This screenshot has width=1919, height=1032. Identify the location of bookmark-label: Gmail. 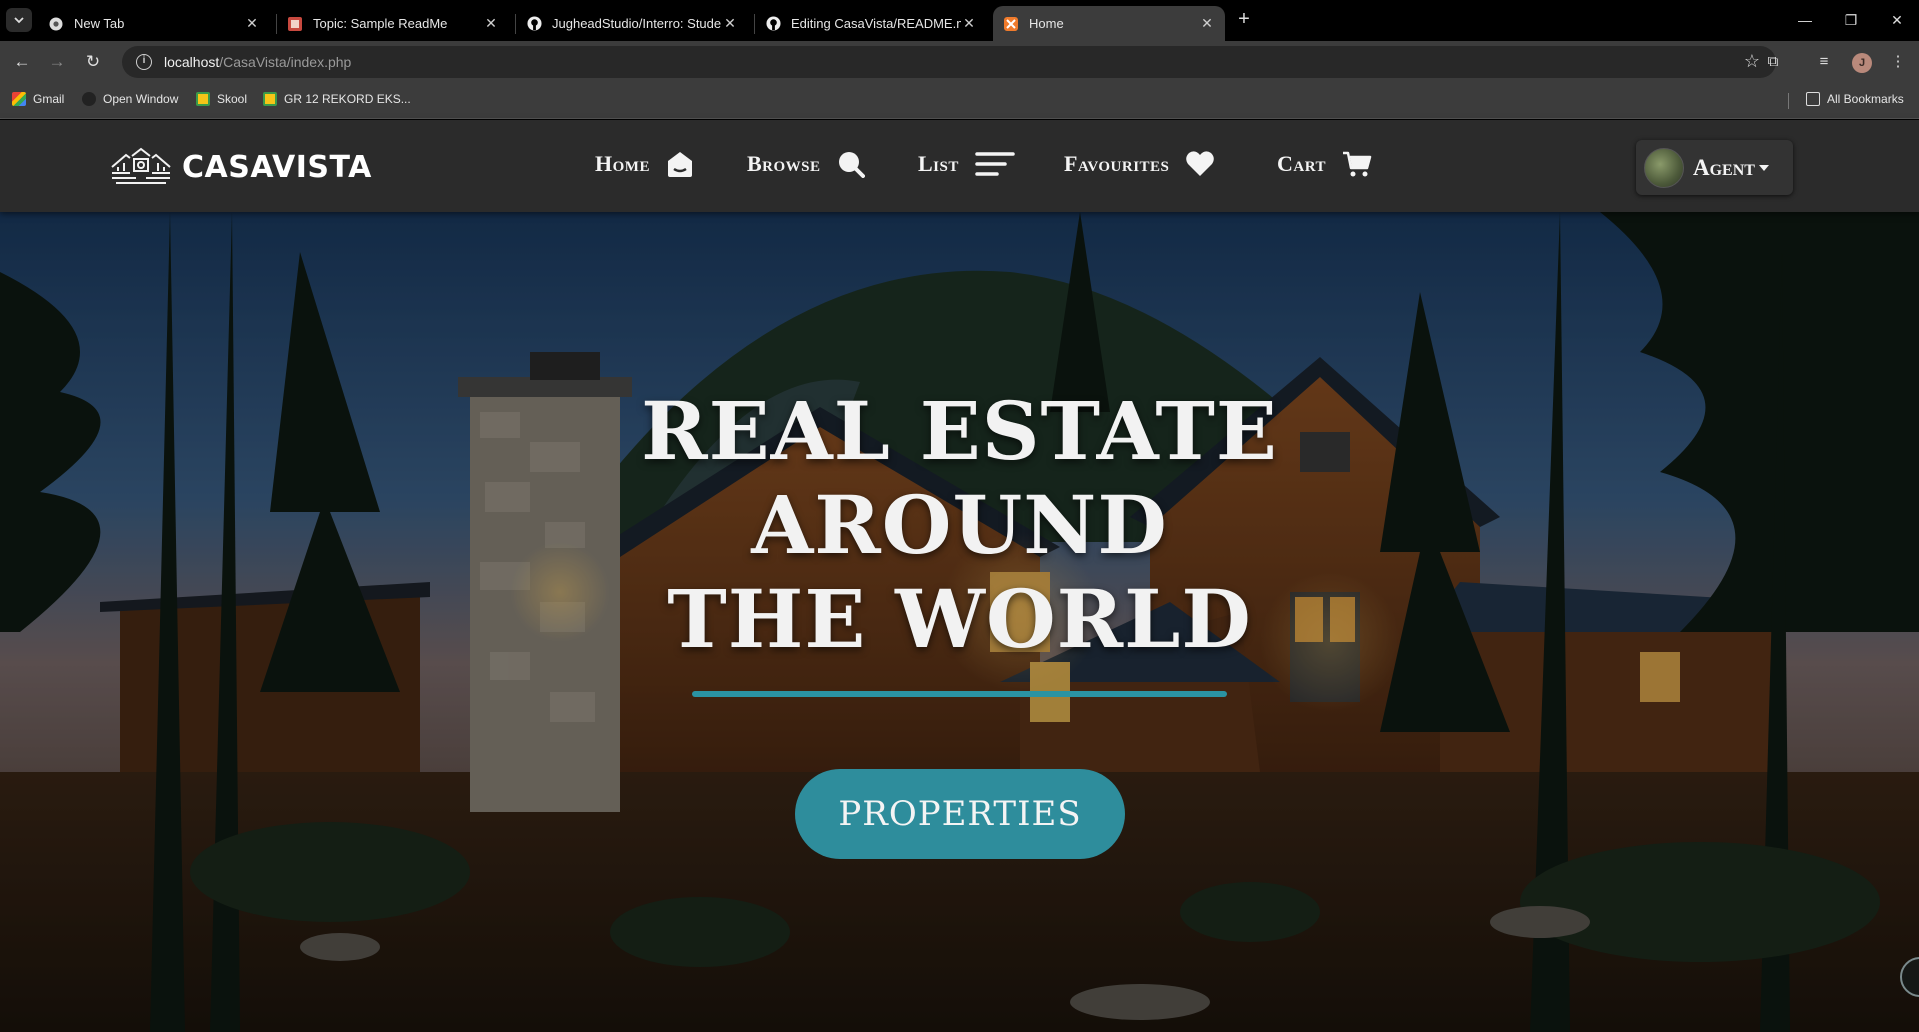
(49, 99).